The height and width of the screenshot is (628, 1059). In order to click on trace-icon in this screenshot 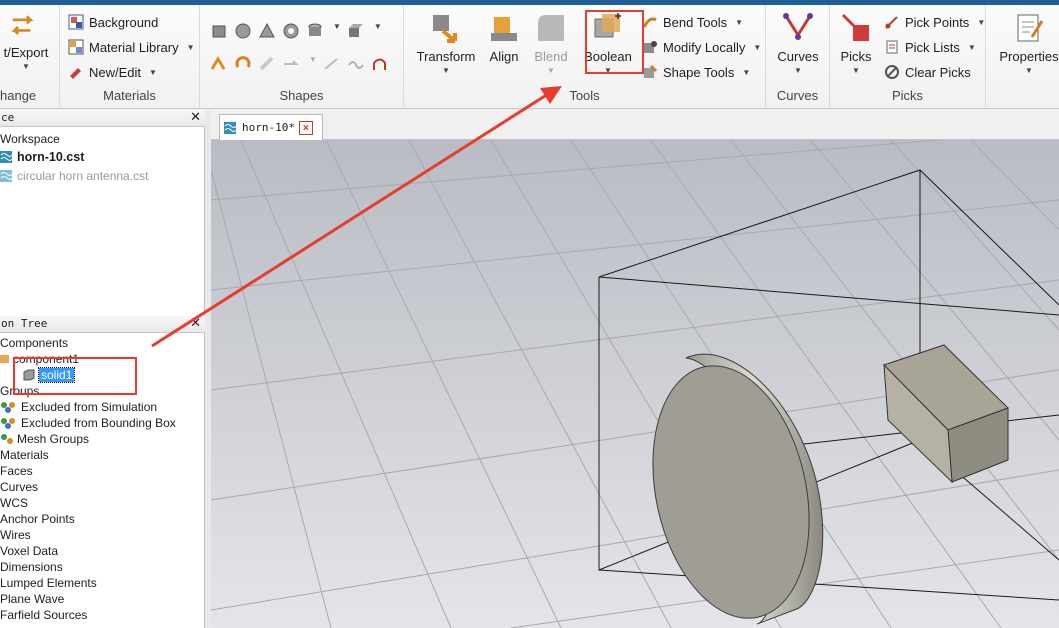, I will do `click(332, 64)`.